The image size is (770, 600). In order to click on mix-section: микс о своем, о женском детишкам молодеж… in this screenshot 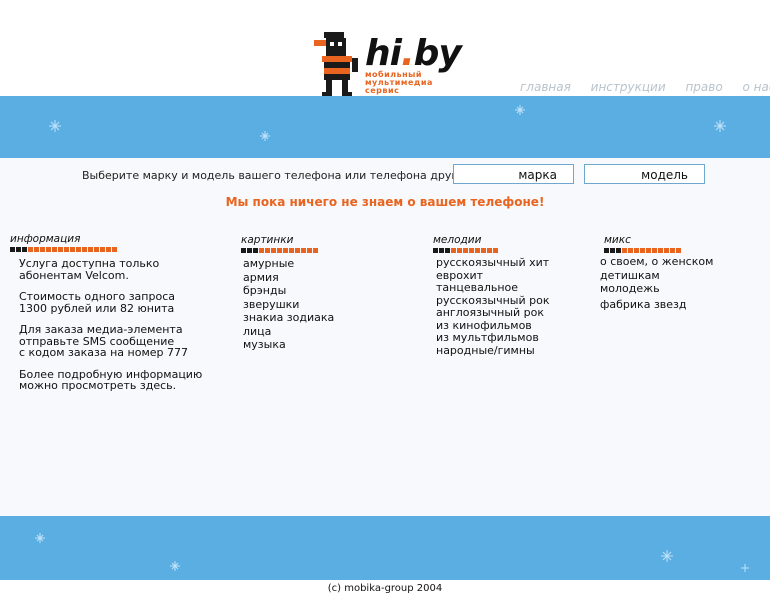, I will do `click(656, 272)`.